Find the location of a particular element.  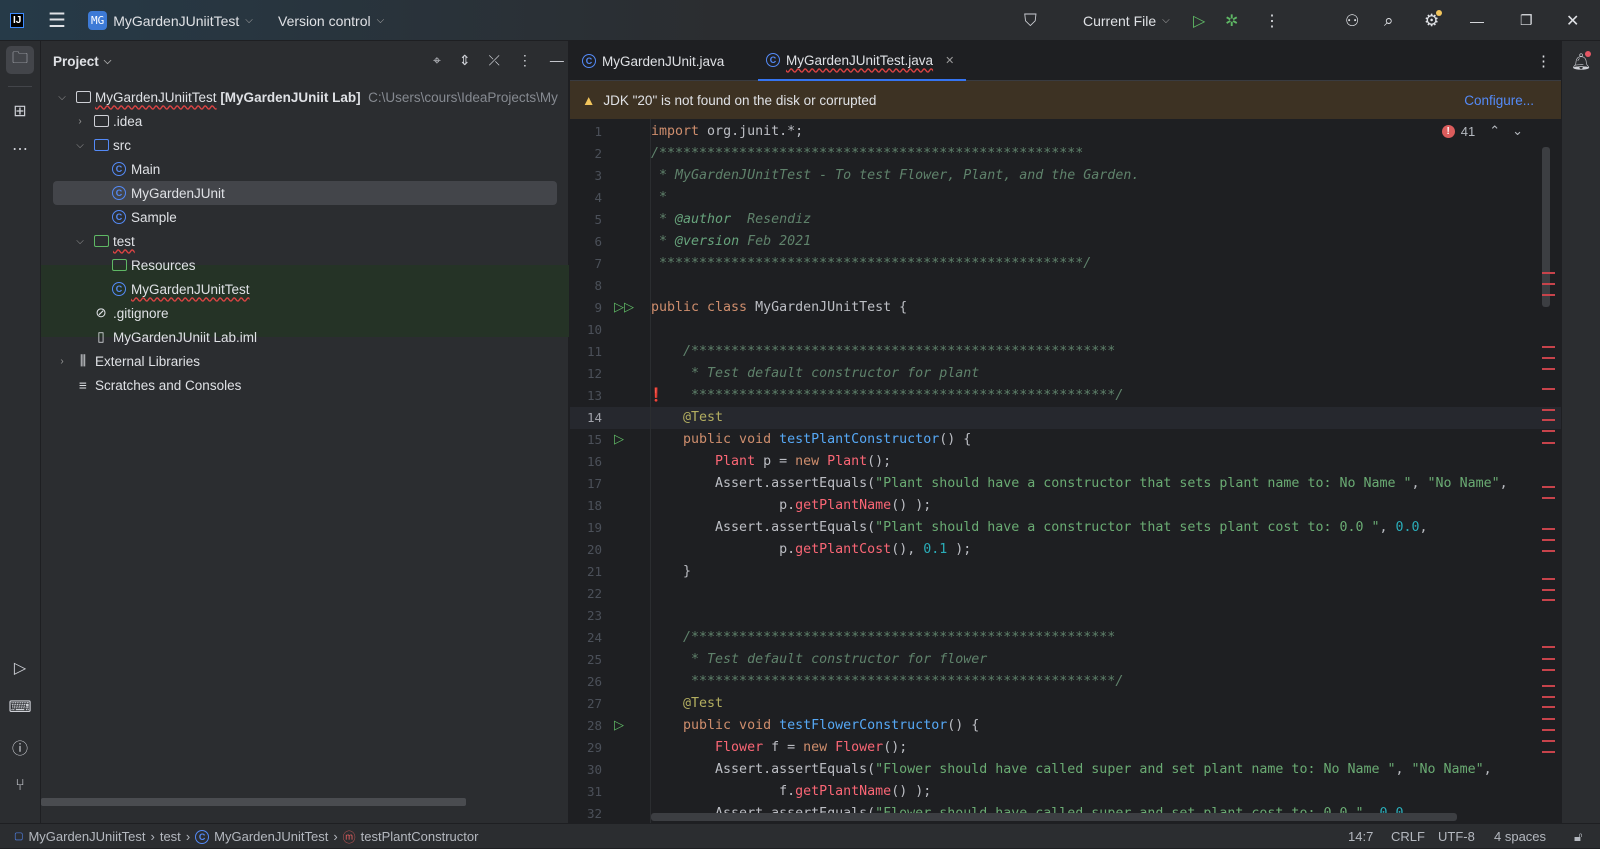

tree-item-mygardenjunittest: C MyGardenJUnitTest is located at coordinates (304, 289).